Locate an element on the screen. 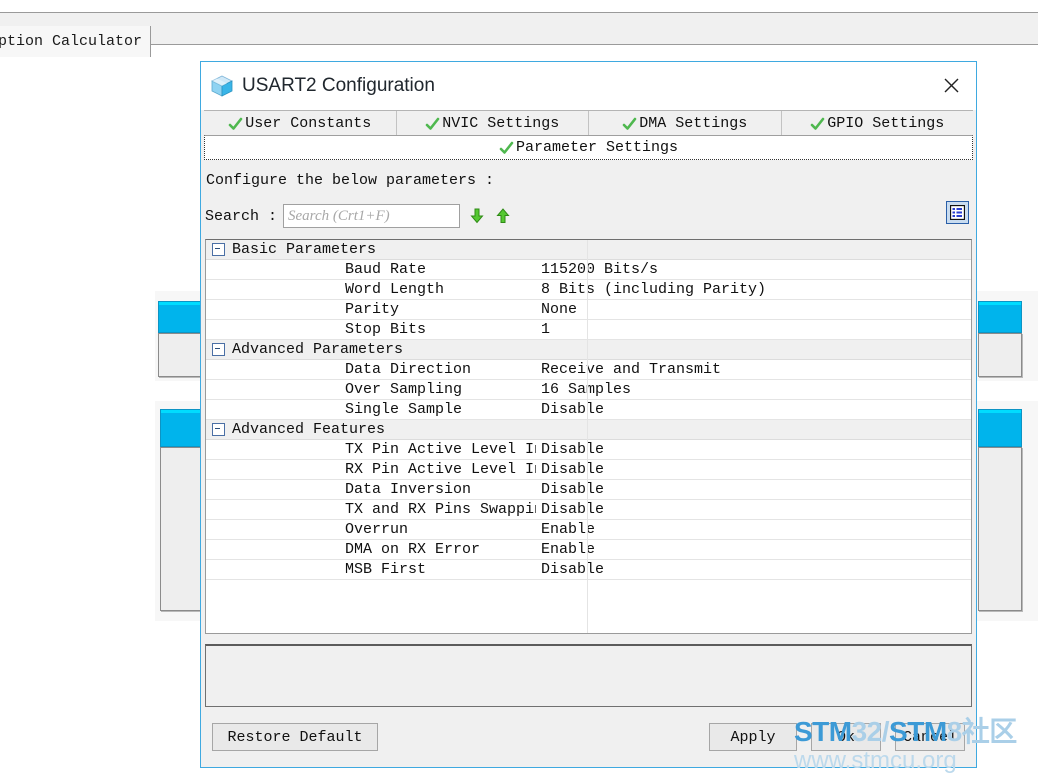 The height and width of the screenshot is (781, 1038). tab-gpio-settings: GPIO Settings is located at coordinates (877, 123).